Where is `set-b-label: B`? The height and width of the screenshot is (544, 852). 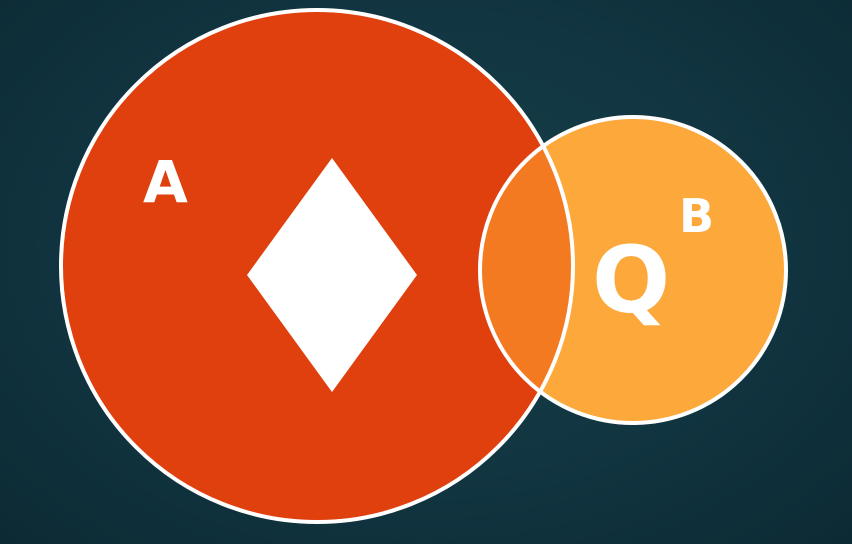 set-b-label: B is located at coordinates (696, 216).